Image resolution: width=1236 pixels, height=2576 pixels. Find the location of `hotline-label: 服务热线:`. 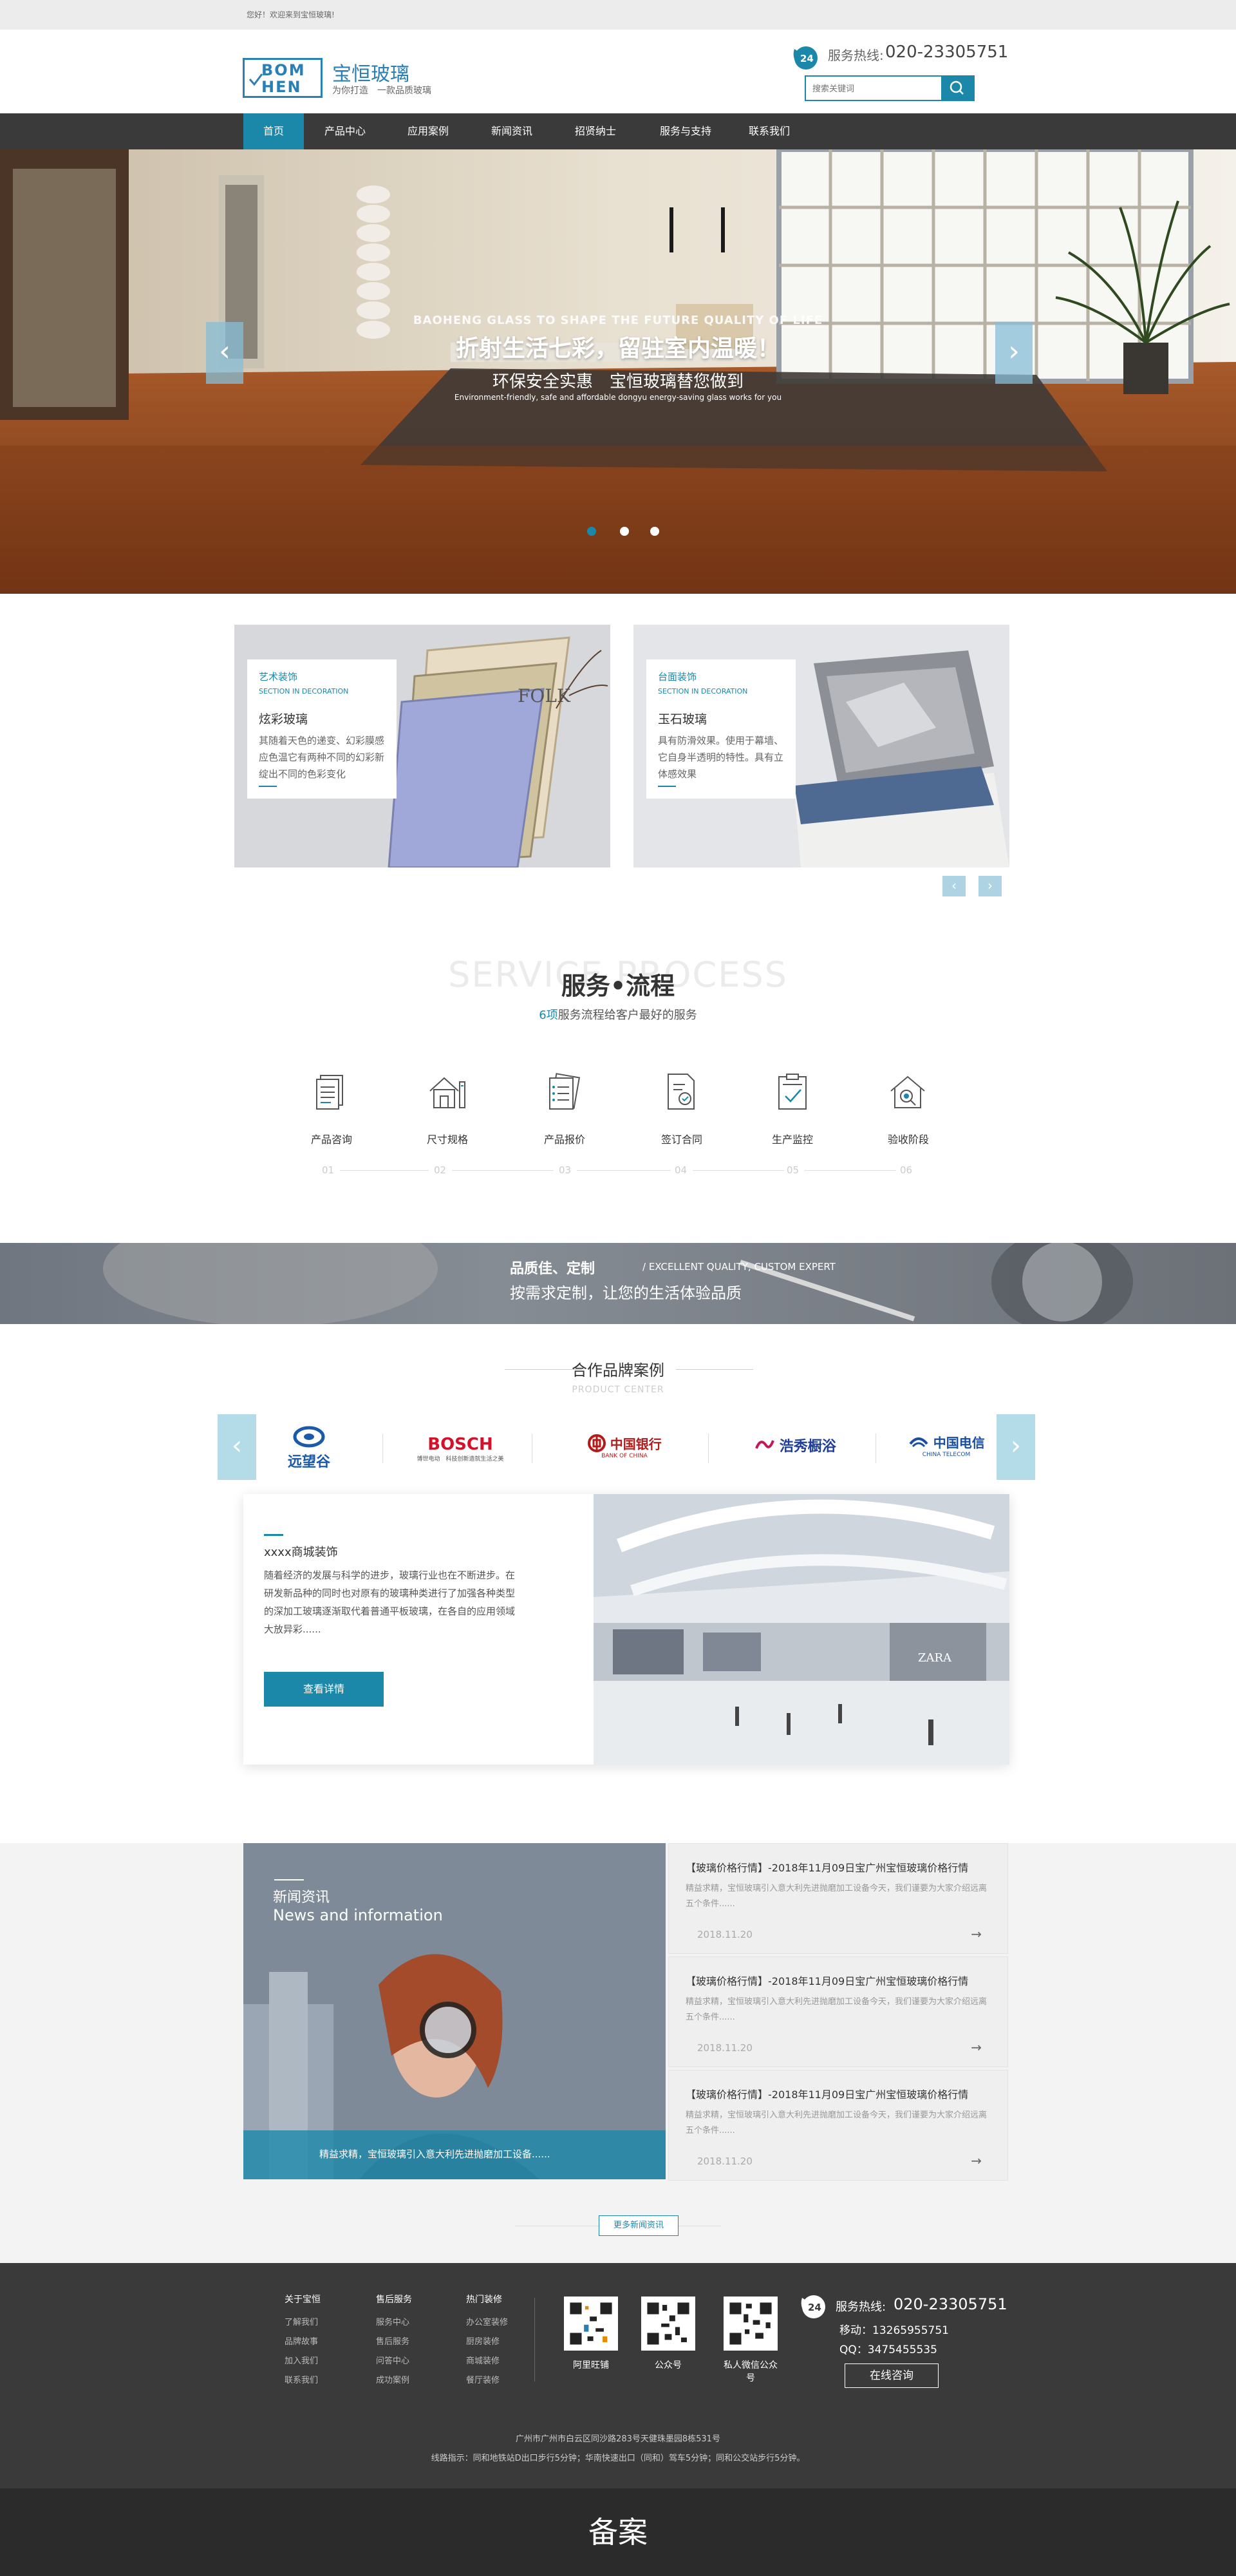

hotline-label: 服务热线: is located at coordinates (856, 56).